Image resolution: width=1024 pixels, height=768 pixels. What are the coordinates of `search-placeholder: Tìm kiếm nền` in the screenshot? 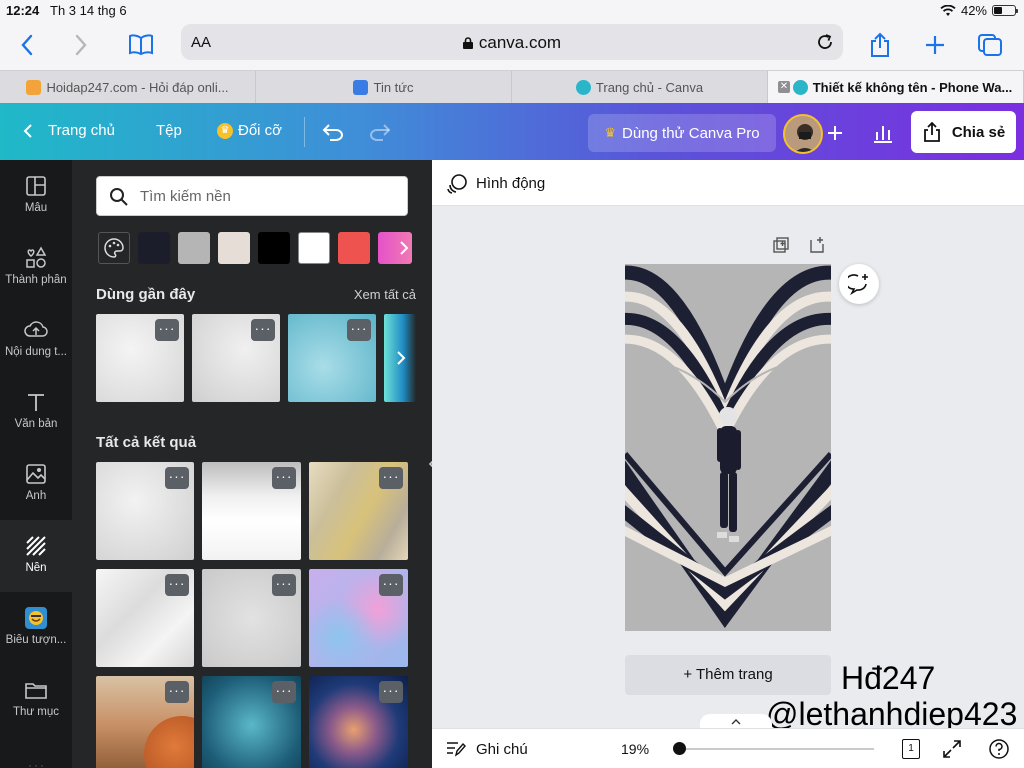 It's located at (185, 196).